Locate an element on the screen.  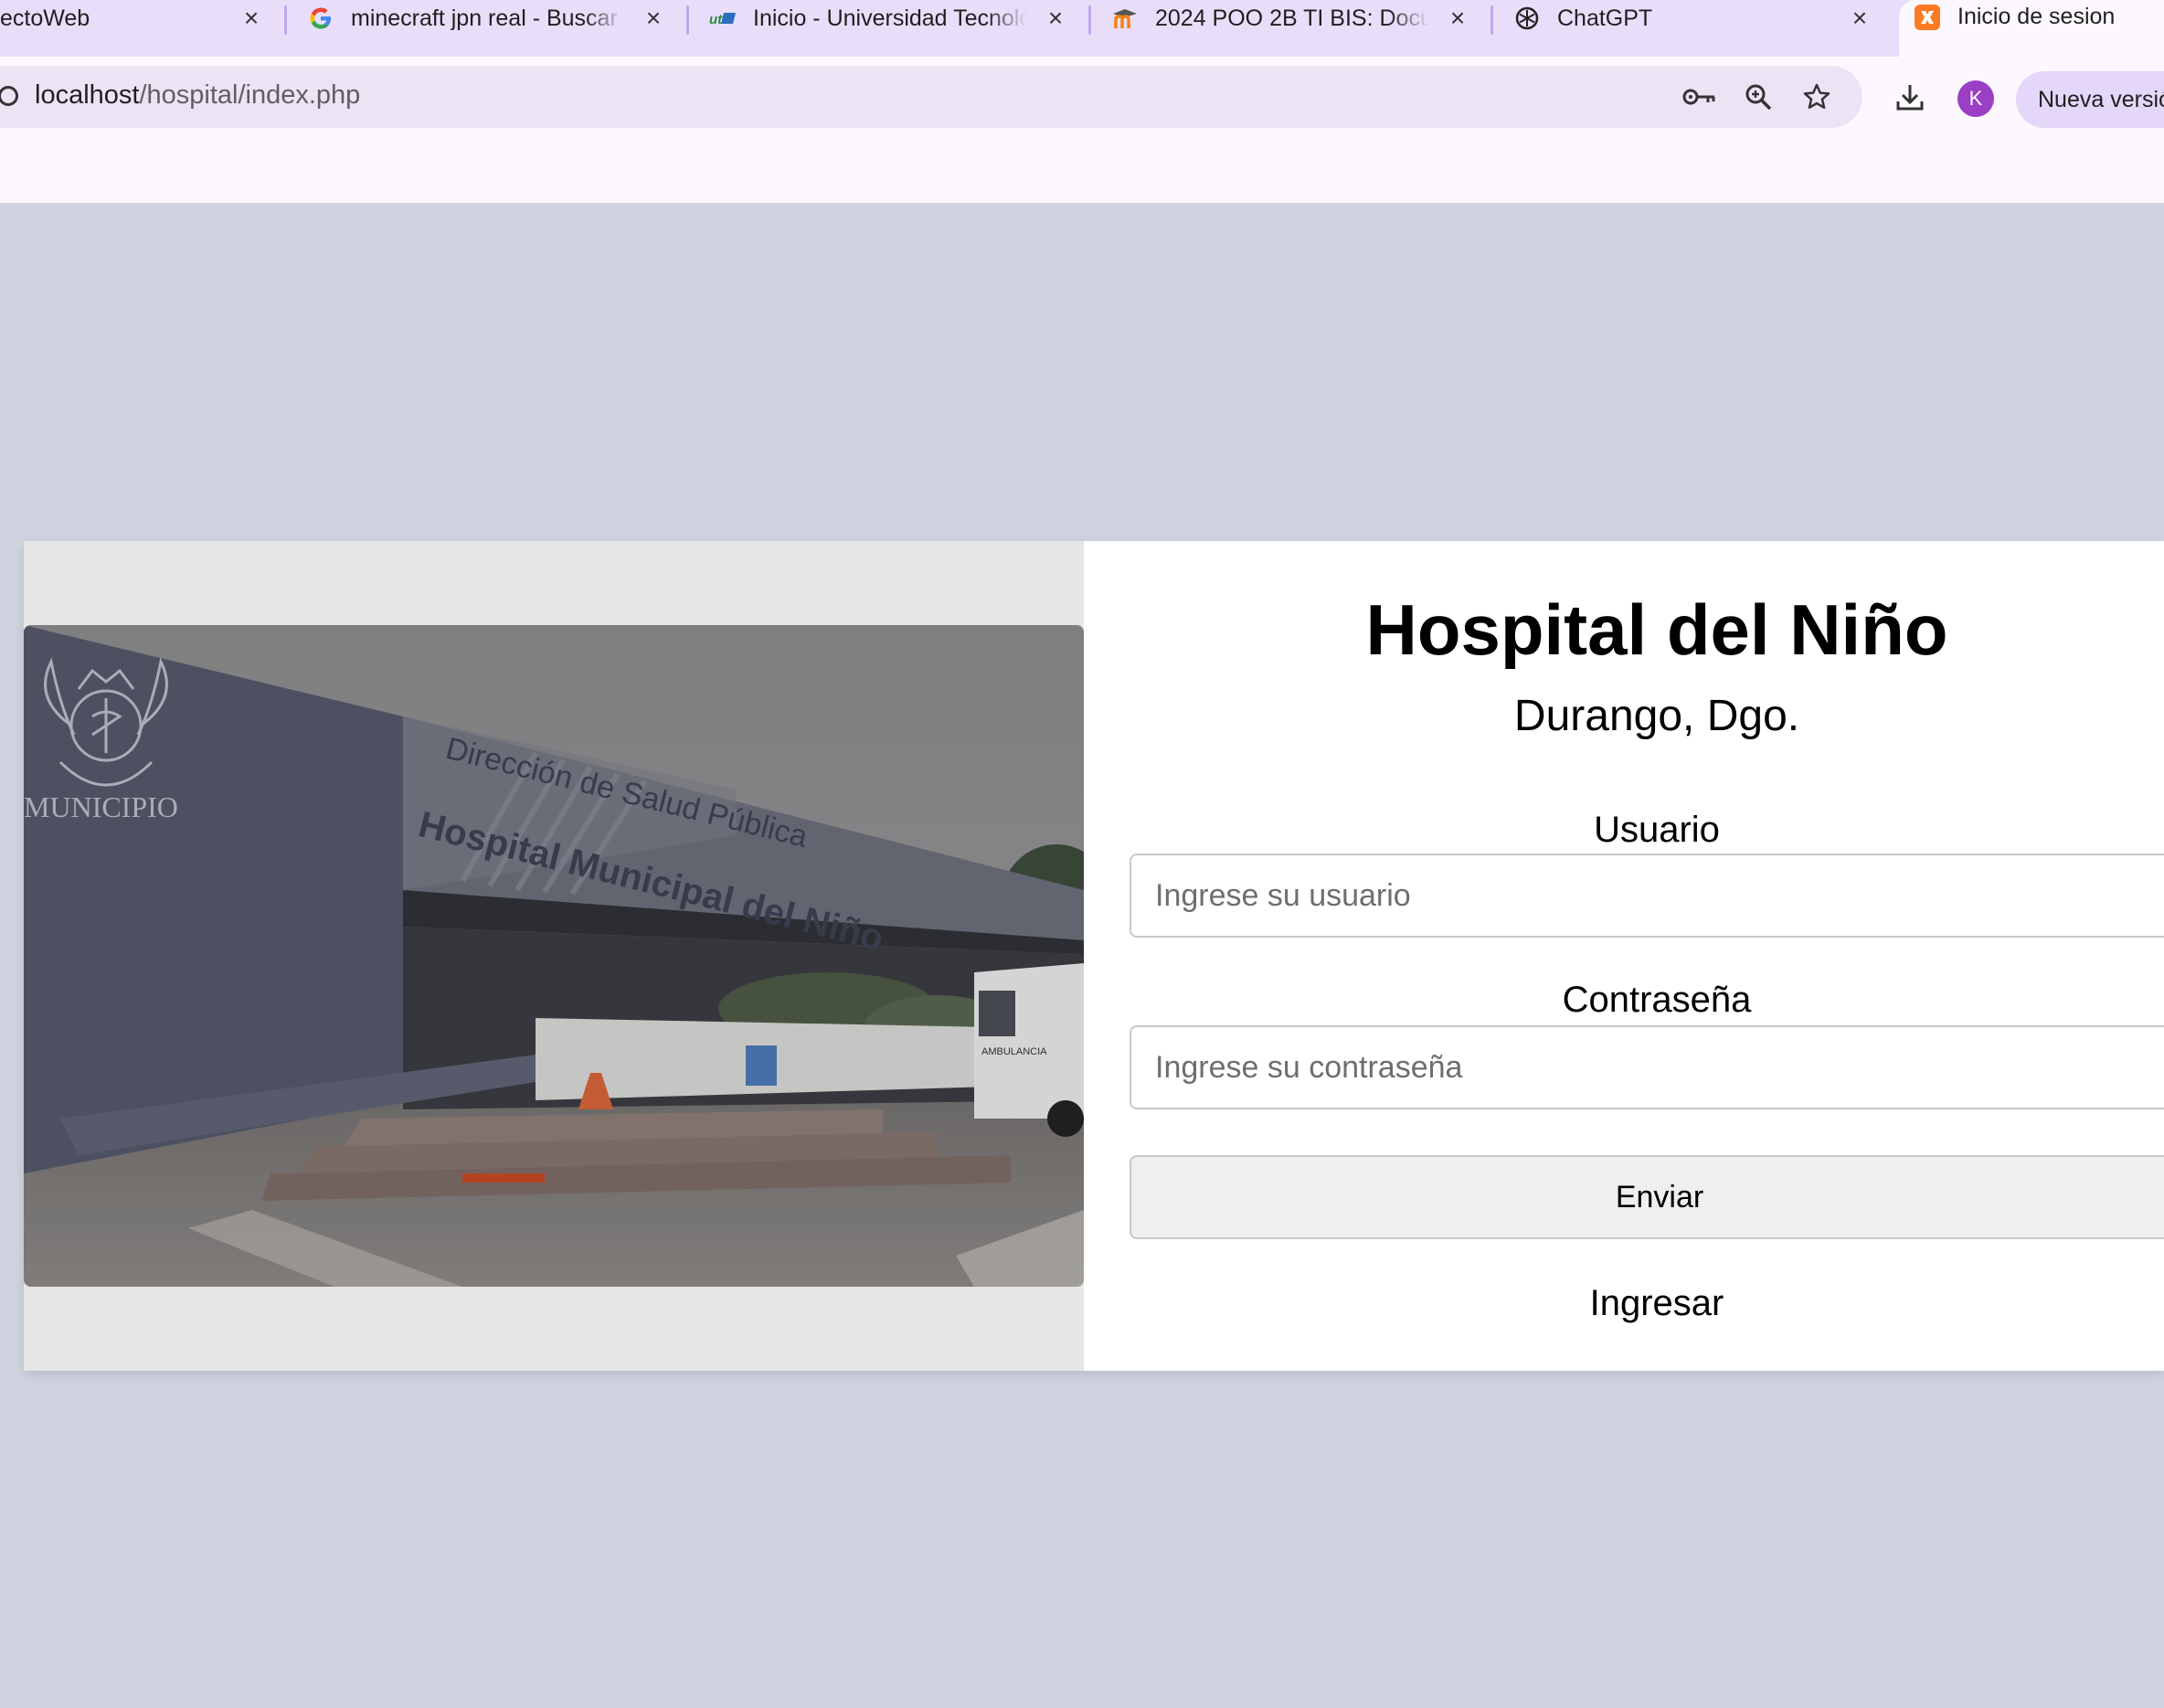
login-link: Ingresar is located at coordinates (1624, 1303).